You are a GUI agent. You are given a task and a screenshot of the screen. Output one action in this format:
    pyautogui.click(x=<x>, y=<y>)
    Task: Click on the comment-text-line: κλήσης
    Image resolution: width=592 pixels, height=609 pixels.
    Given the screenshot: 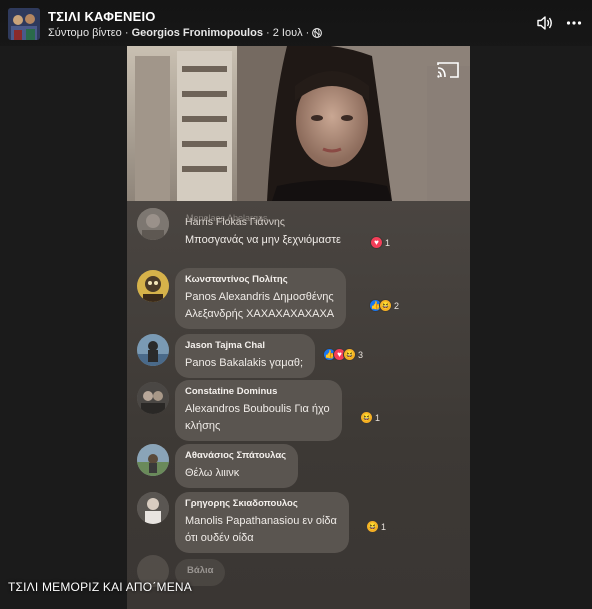 What is the action you would take?
    pyautogui.click(x=203, y=426)
    